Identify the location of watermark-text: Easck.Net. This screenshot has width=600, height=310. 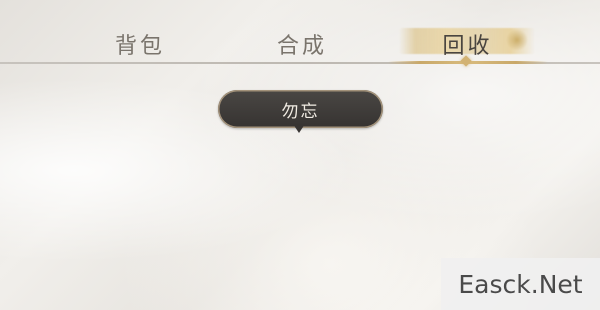
(520, 284).